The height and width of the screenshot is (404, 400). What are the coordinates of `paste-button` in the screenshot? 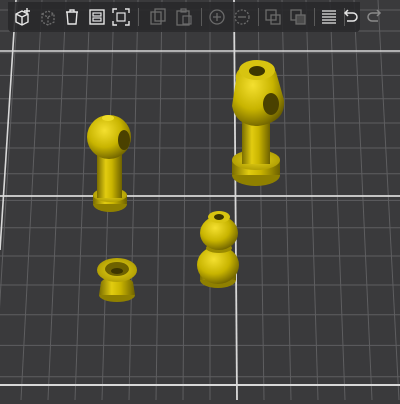 It's located at (184, 17).